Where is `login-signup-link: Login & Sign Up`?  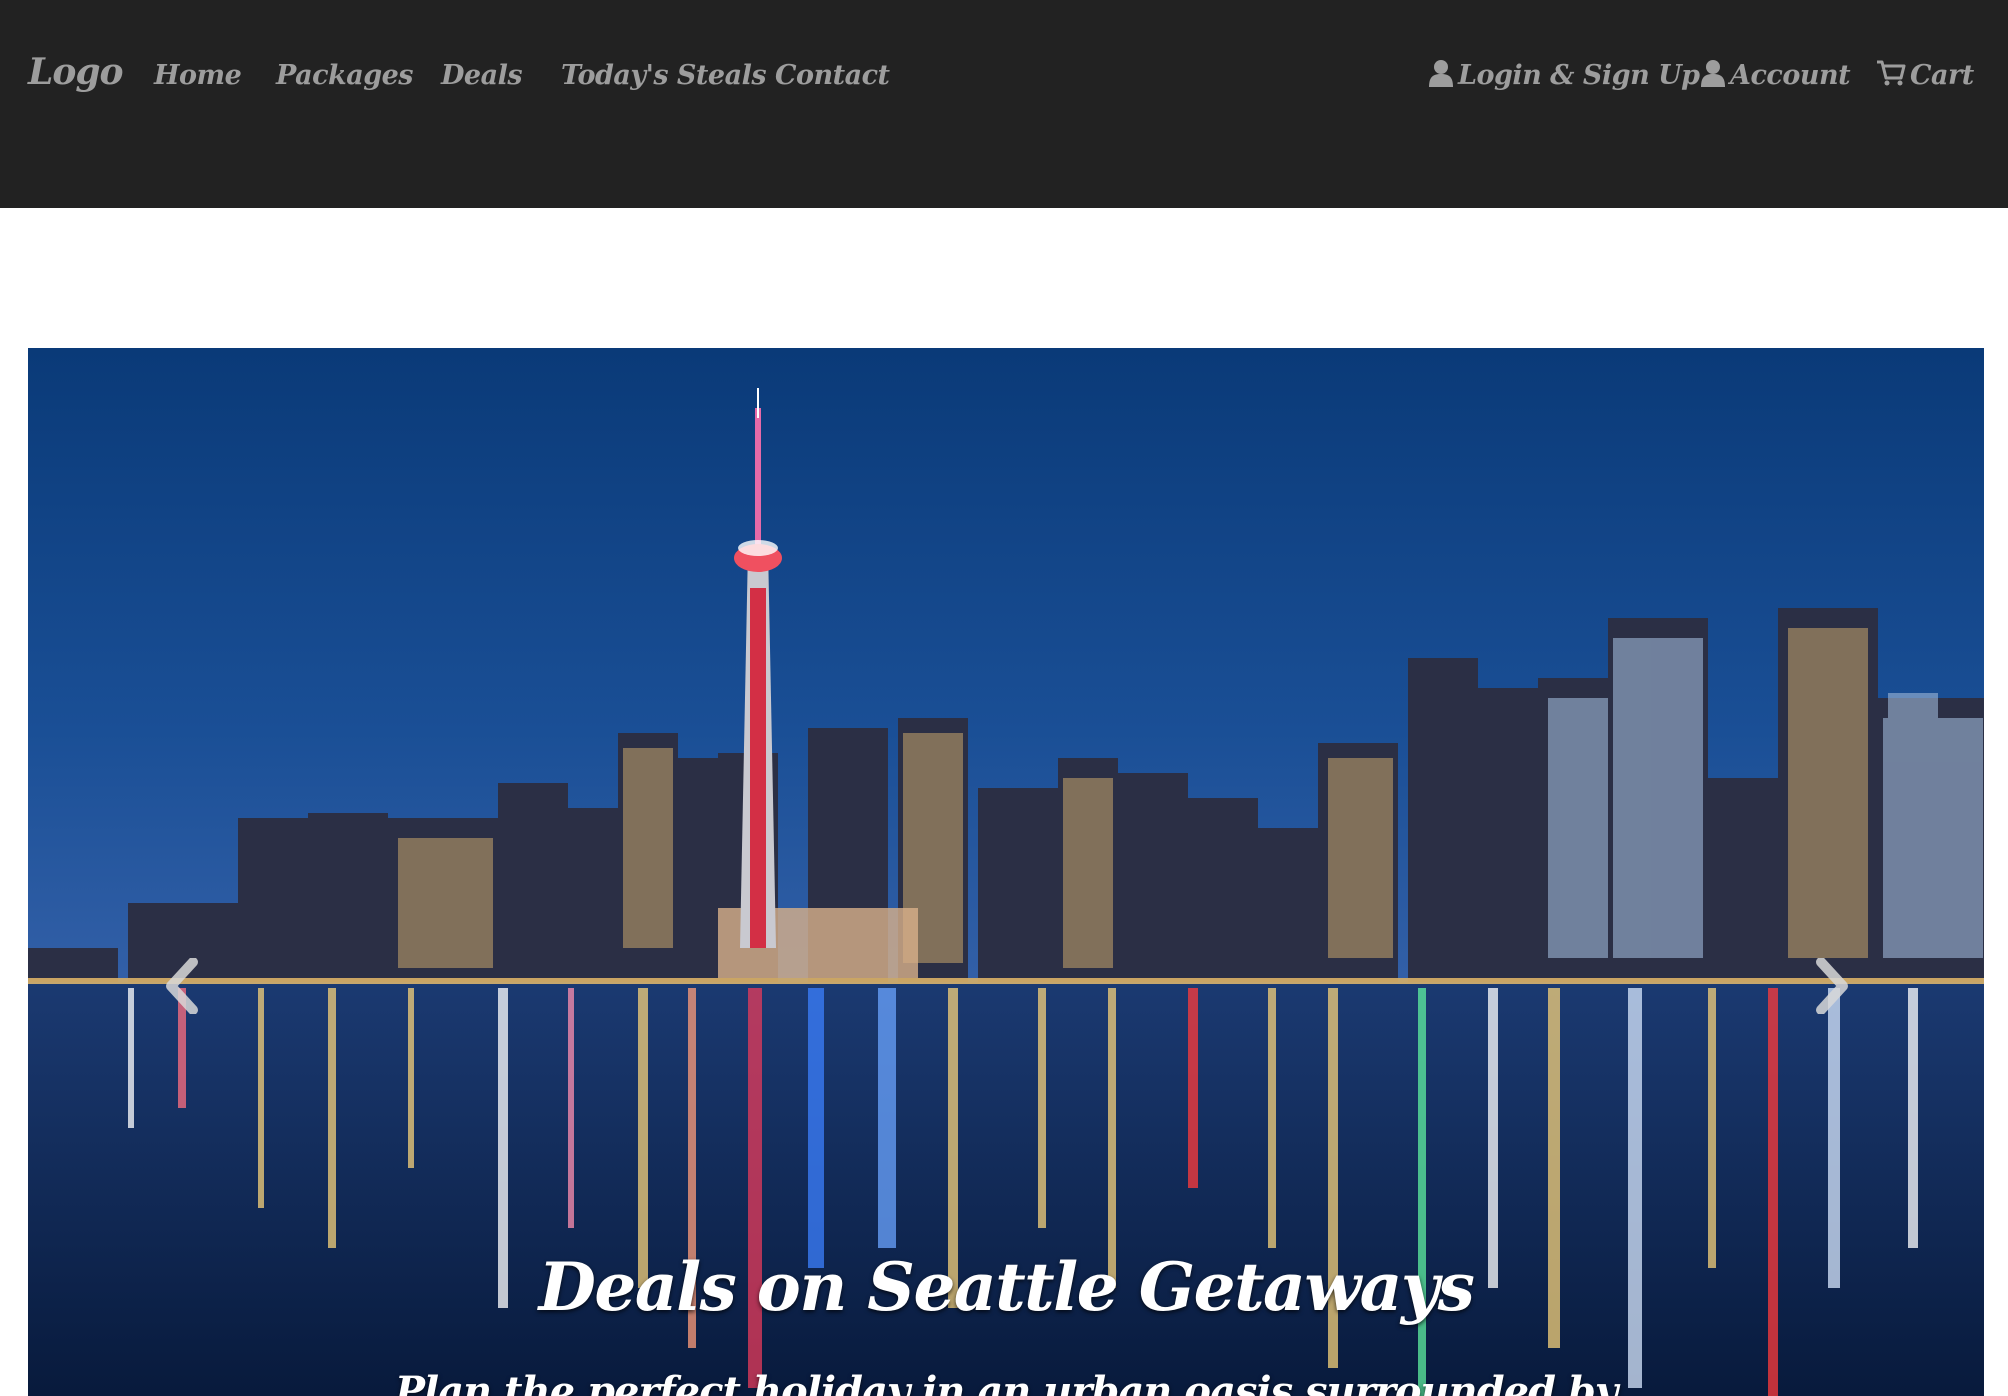 login-signup-link: Login & Sign Up is located at coordinates (1564, 76).